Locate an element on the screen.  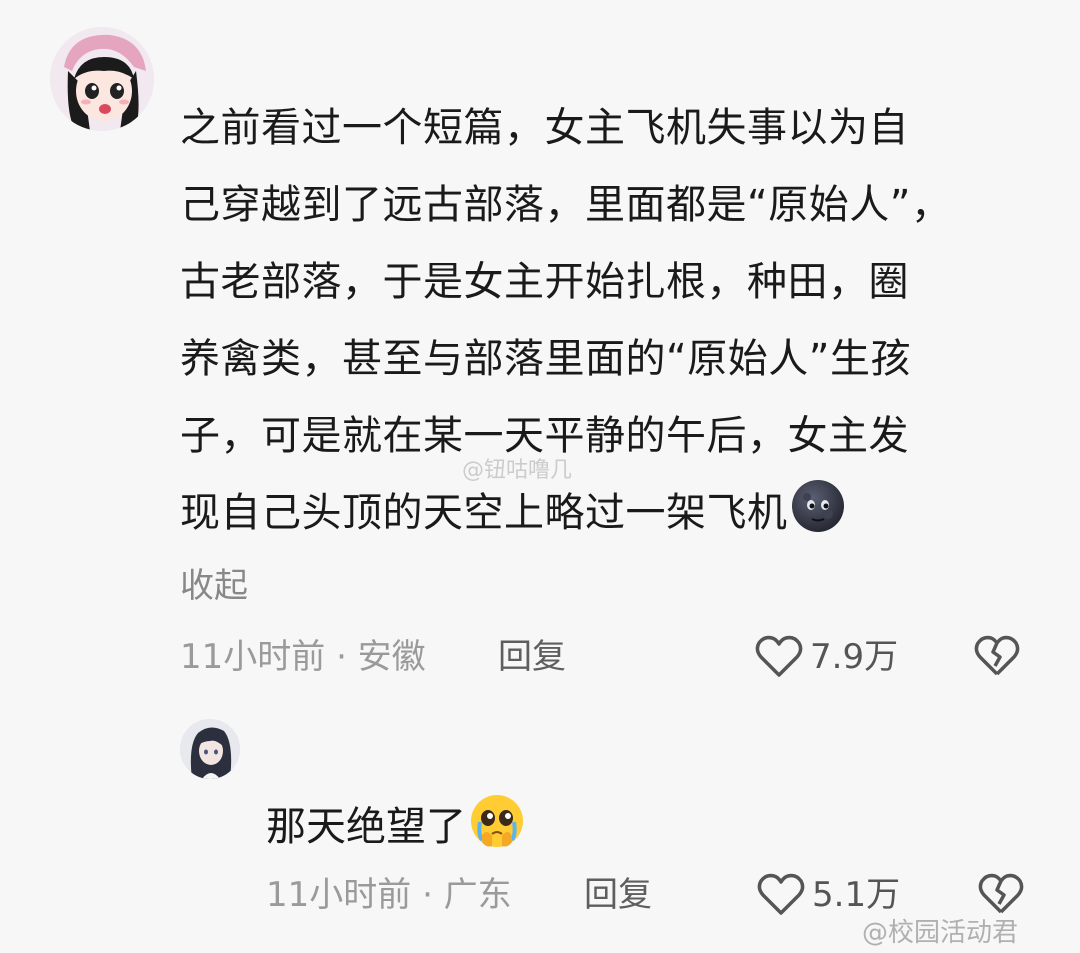
collapse-button: 收起 is located at coordinates (214, 586).